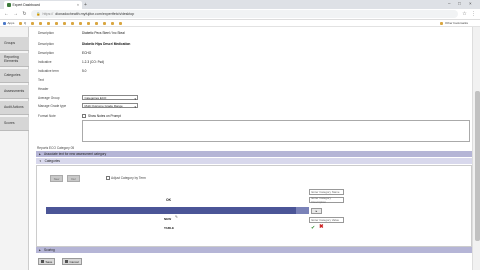 The width and height of the screenshot is (480, 270). What do you see at coordinates (302, 210) in the screenshot?
I see `category-row-end` at bounding box center [302, 210].